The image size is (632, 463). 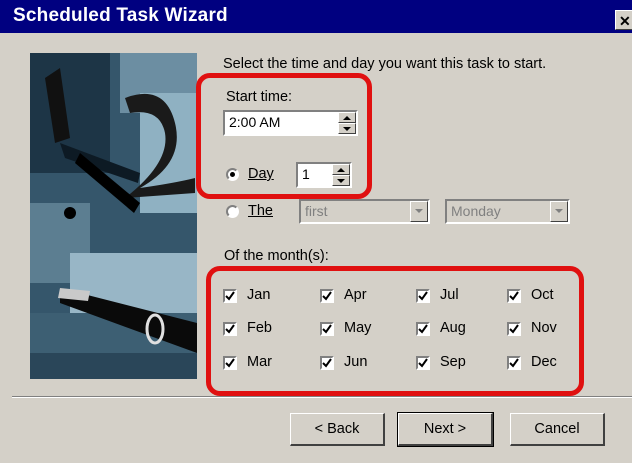 I want to click on start-time-field: 2:00 AM, so click(x=290, y=123).